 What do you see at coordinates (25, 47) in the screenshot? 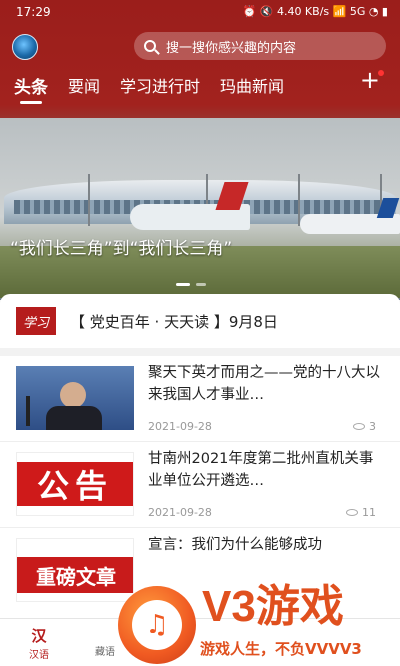
I see `app-logo-icon` at bounding box center [25, 47].